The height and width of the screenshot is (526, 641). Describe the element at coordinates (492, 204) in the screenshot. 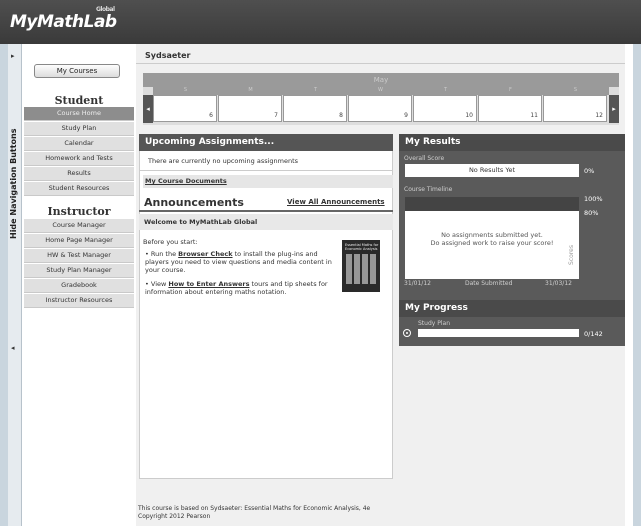

I see `timeline-top-band` at that location.